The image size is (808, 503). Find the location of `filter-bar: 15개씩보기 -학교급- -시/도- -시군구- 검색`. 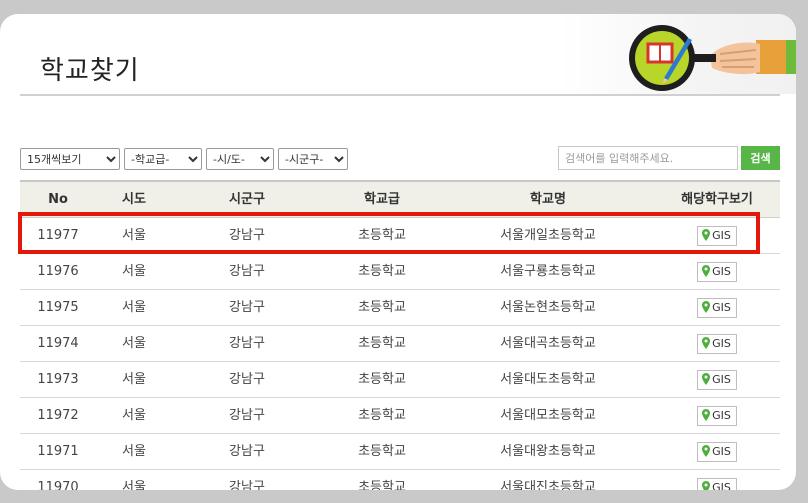

filter-bar: 15개씩보기 -학교급- -시/도- -시군구- 검색 is located at coordinates (400, 159).